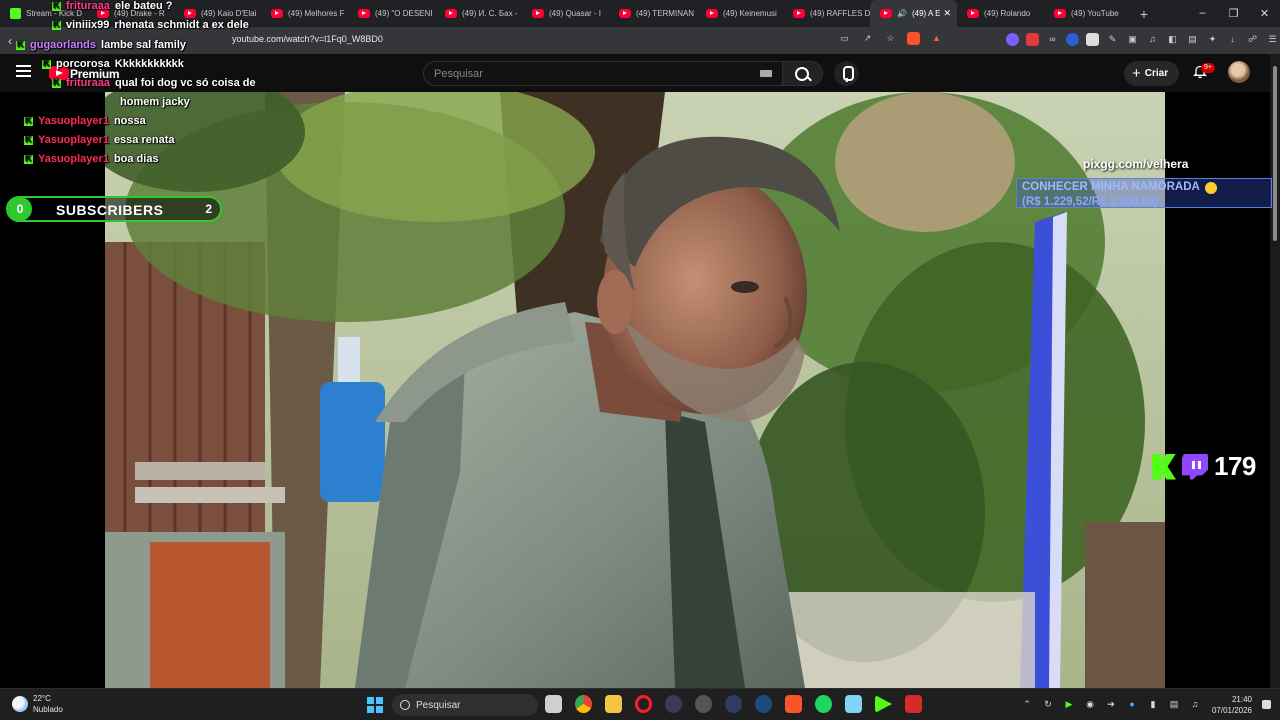  What do you see at coordinates (1111, 187) in the screenshot?
I see `donation-goal-title: CONHECER MINHA NAMORADA` at bounding box center [1111, 187].